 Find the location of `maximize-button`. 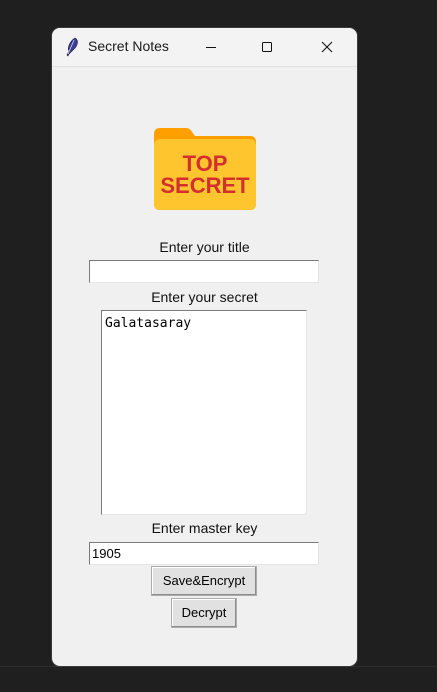

maximize-button is located at coordinates (267, 47).